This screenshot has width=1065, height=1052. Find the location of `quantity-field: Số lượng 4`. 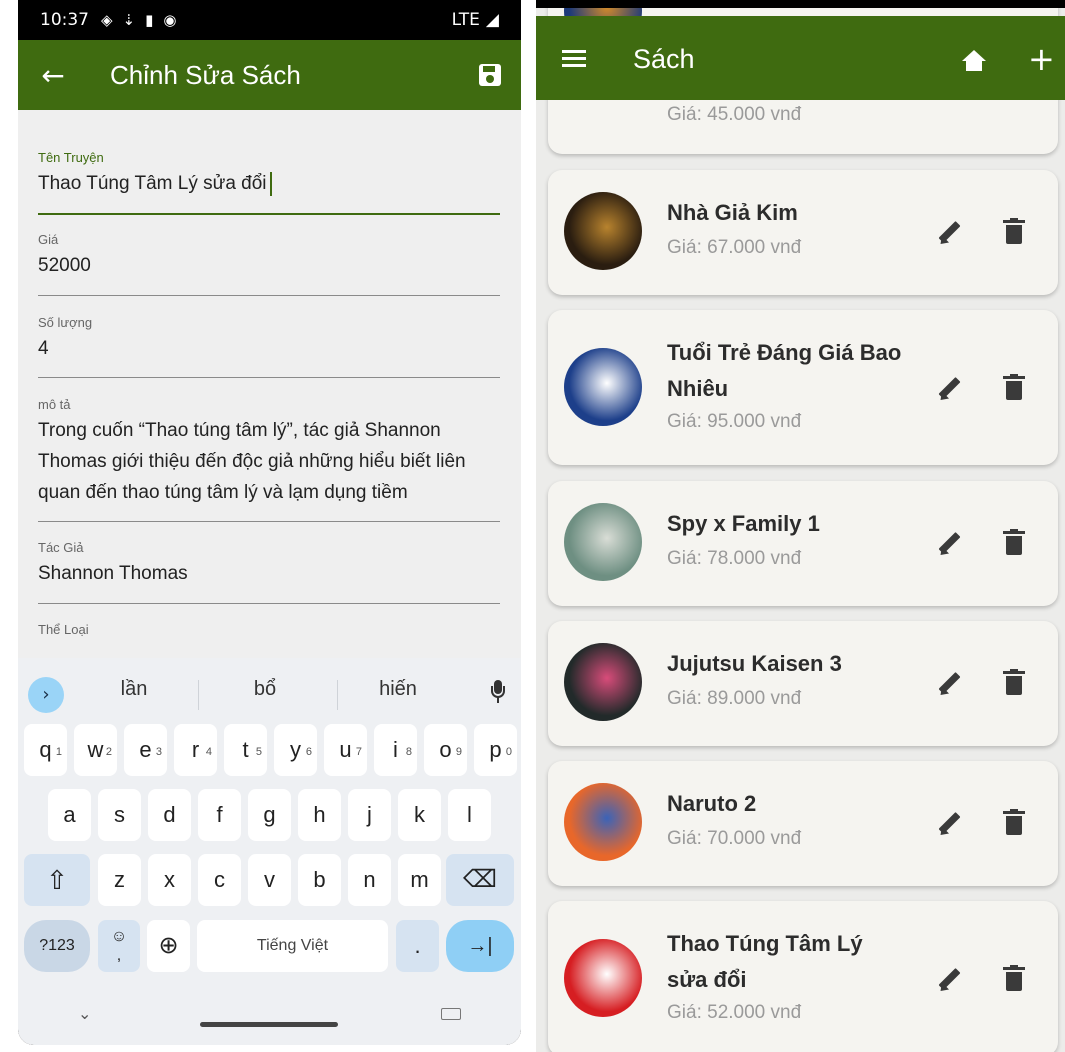

quantity-field: Số lượng 4 is located at coordinates (269, 346).